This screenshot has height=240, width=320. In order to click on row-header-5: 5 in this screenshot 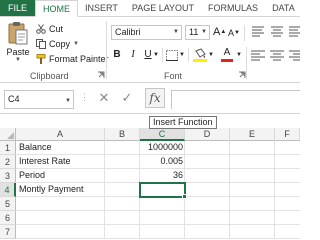, I will do `click(8, 204)`.